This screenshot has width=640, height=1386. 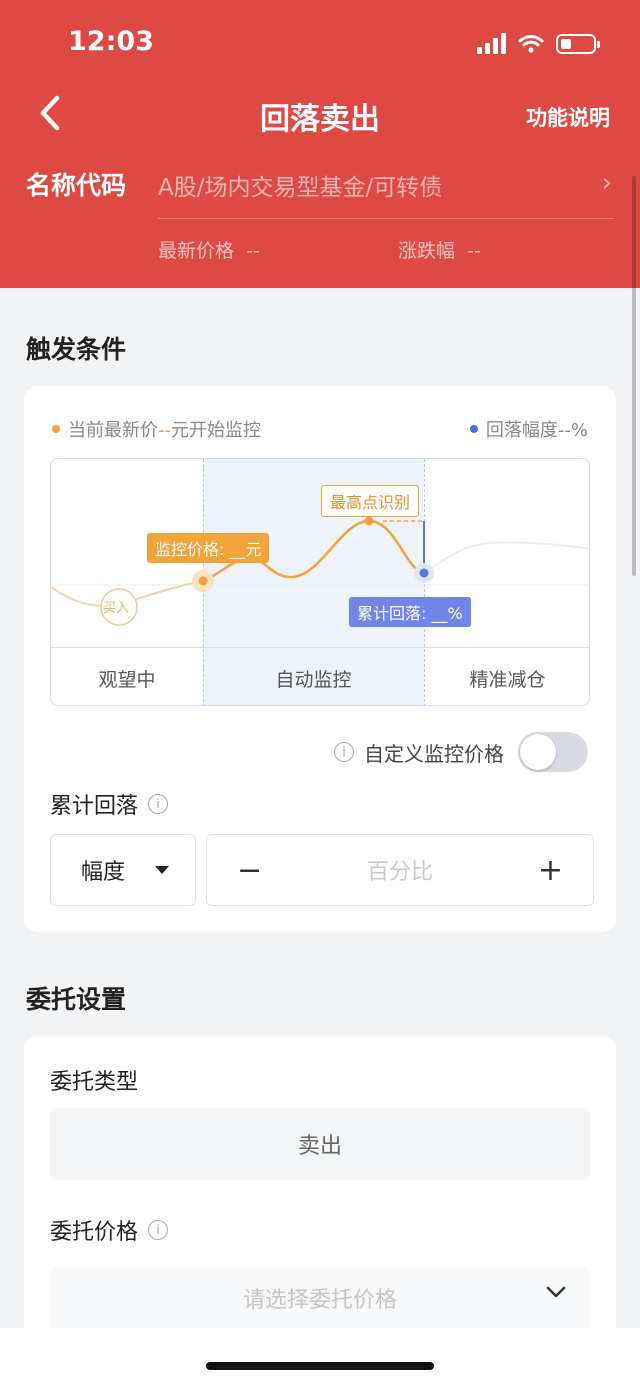 What do you see at coordinates (127, 680) in the screenshot?
I see `zone-watch-label: 观望中` at bounding box center [127, 680].